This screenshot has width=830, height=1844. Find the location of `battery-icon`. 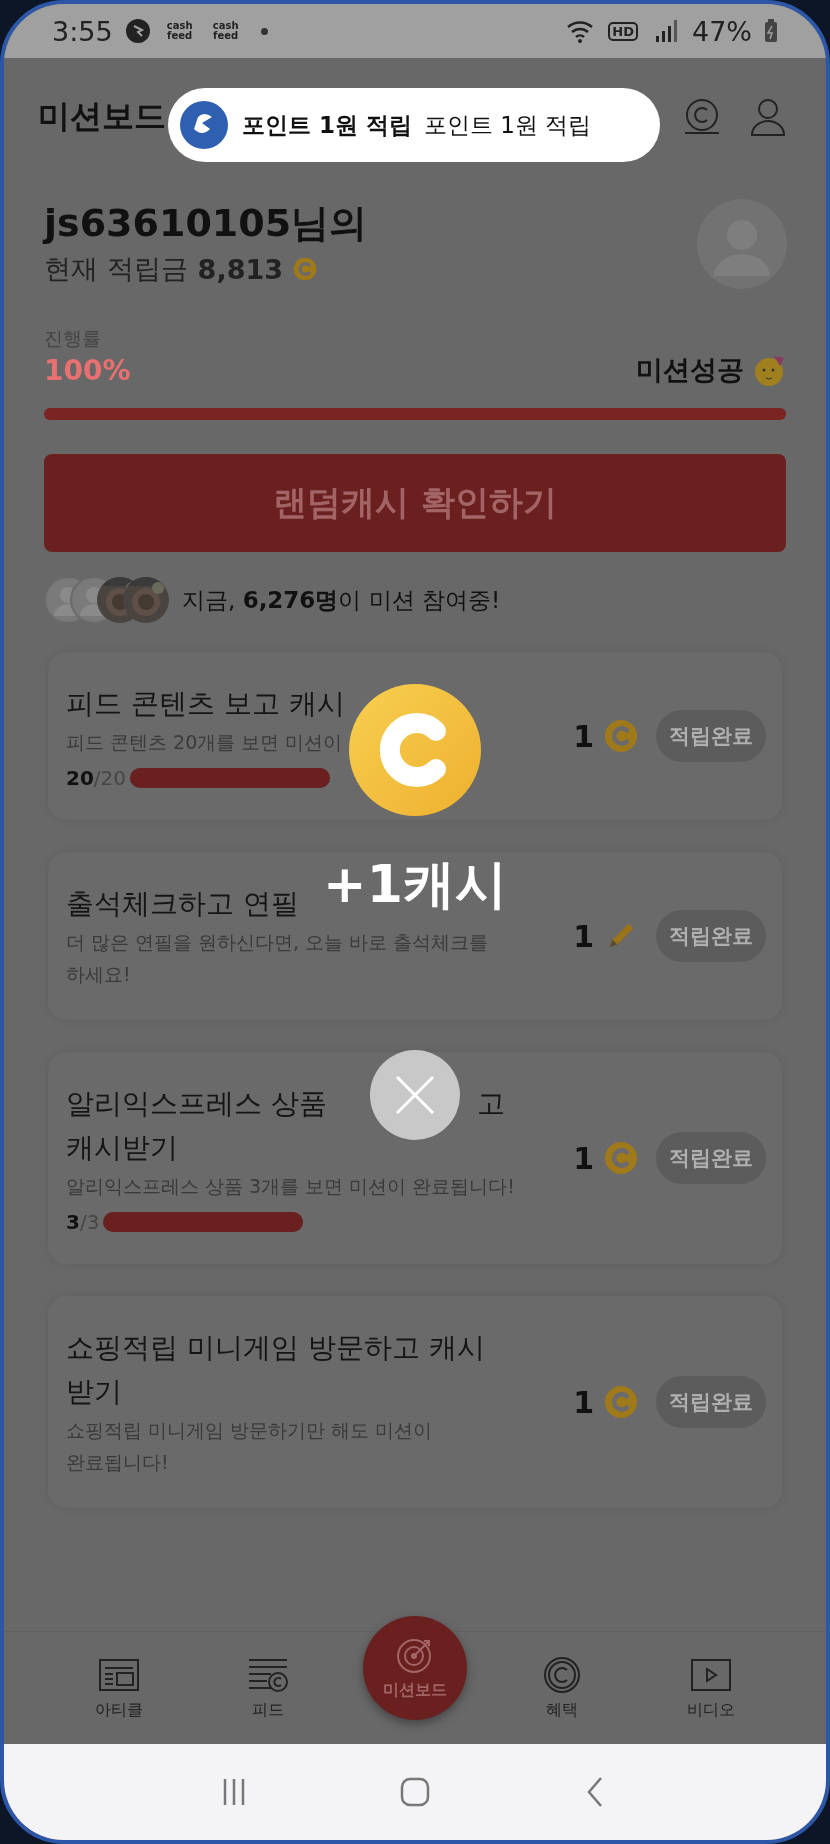

battery-icon is located at coordinates (771, 31).